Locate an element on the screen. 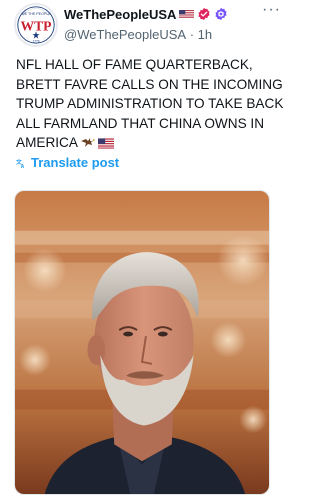 The height and width of the screenshot is (500, 320). translate-post-link: 文 A Translate post is located at coordinates (67, 162).